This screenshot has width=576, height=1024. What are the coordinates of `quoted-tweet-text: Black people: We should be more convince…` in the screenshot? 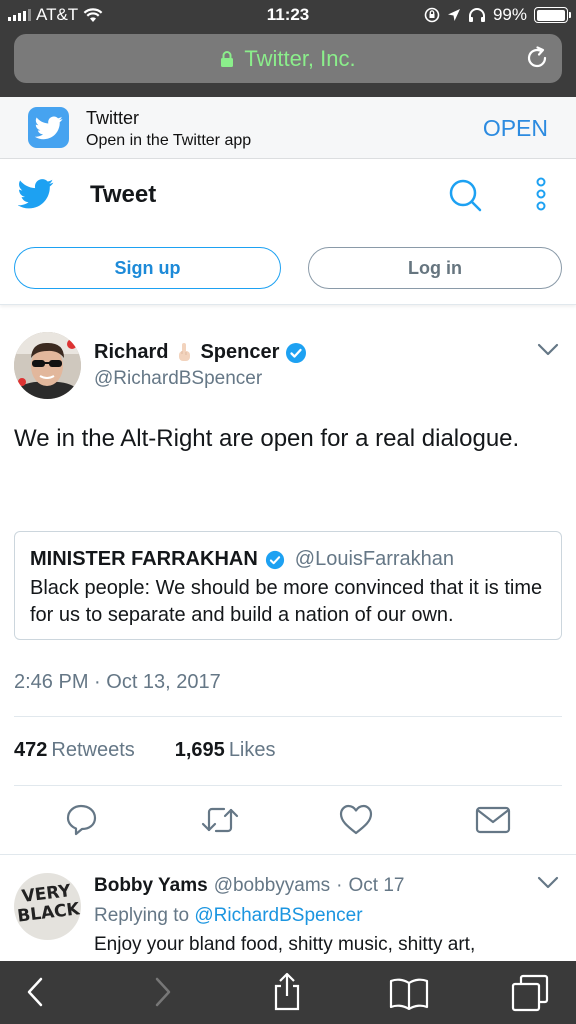 It's located at (286, 601).